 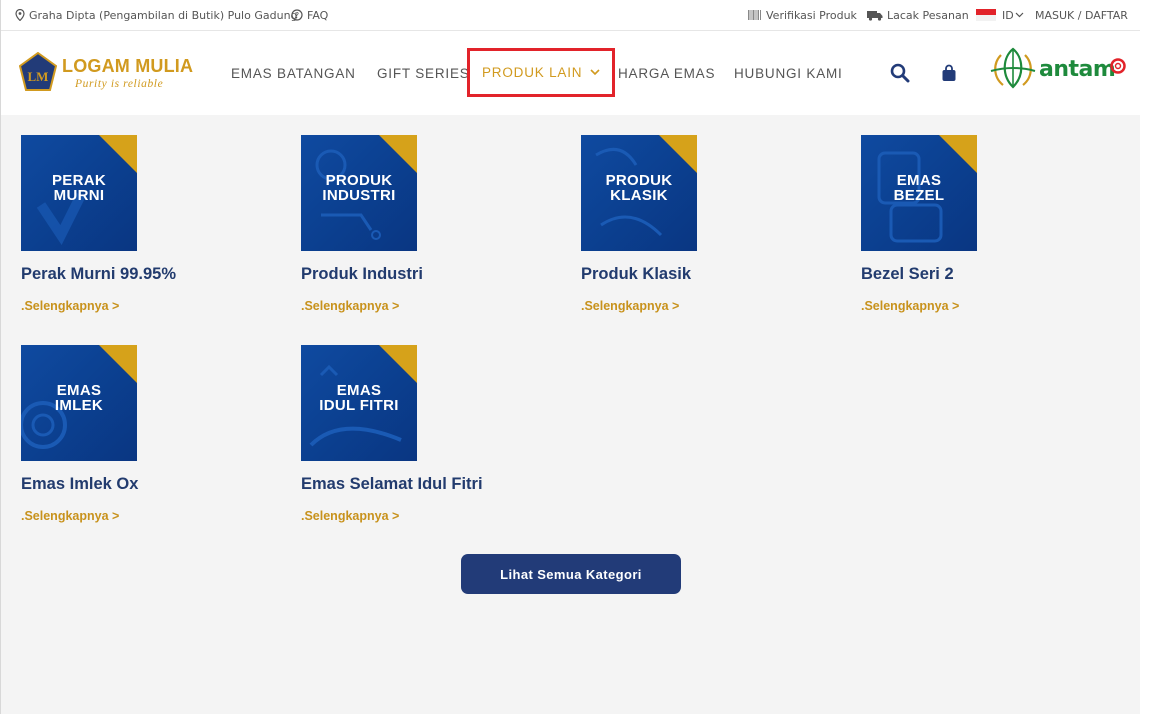 What do you see at coordinates (79, 398) in the screenshot?
I see `thumbnail-label: EMAS IMLEK` at bounding box center [79, 398].